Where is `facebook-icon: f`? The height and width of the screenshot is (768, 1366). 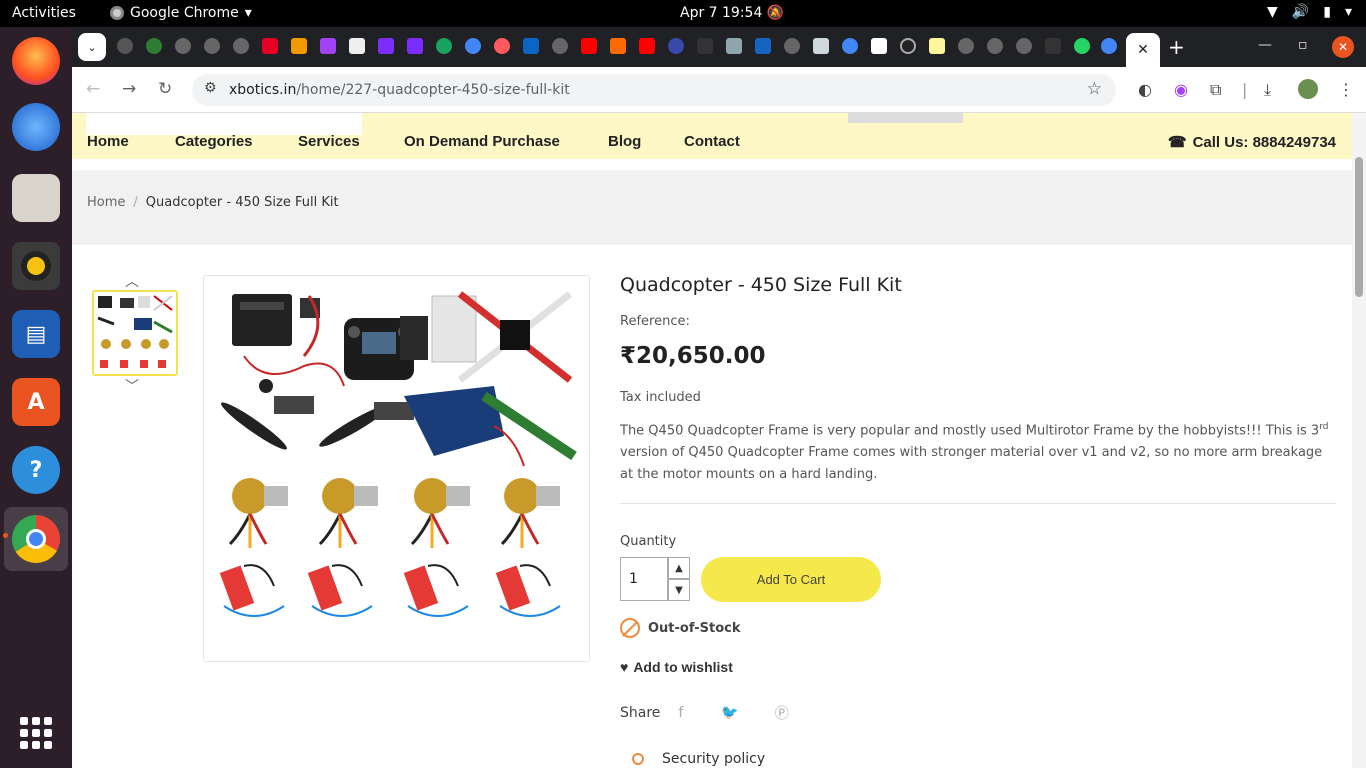
facebook-icon: f is located at coordinates (680, 713).